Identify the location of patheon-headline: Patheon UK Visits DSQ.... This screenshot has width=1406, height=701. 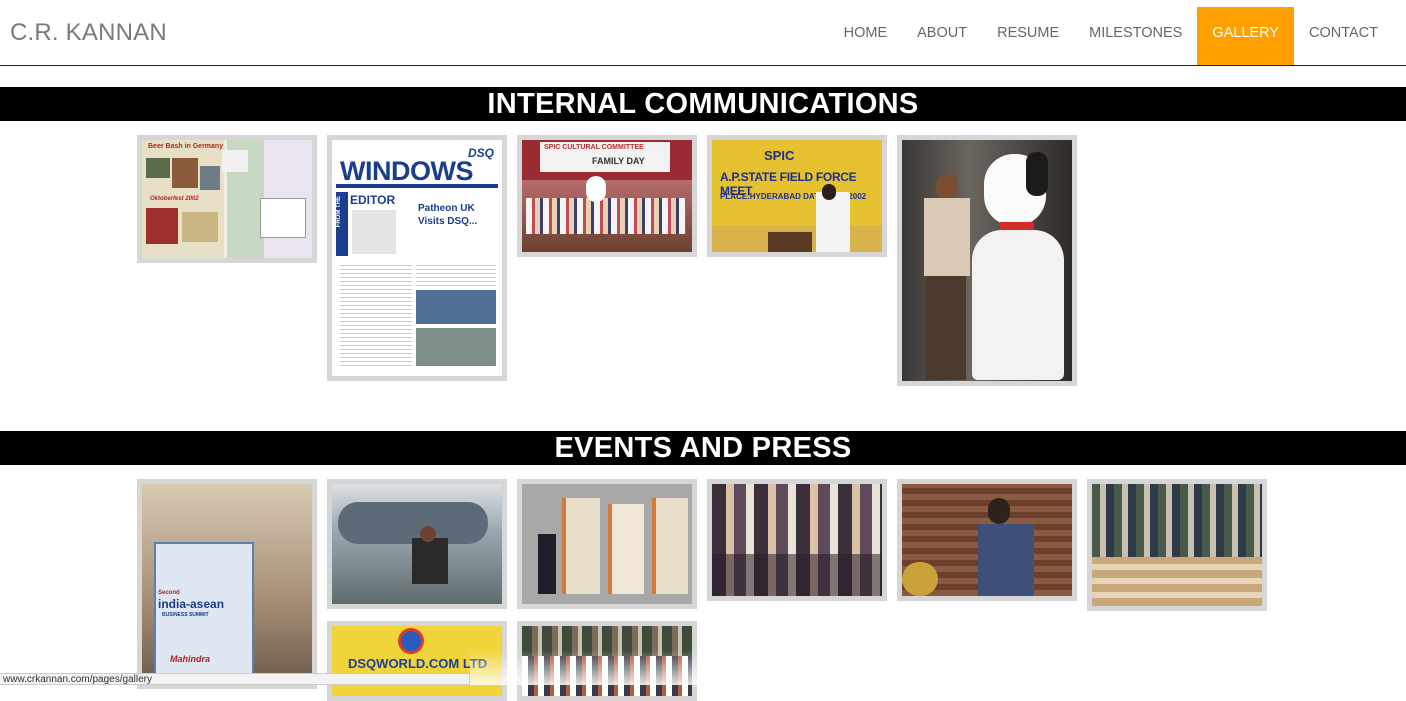
(448, 215).